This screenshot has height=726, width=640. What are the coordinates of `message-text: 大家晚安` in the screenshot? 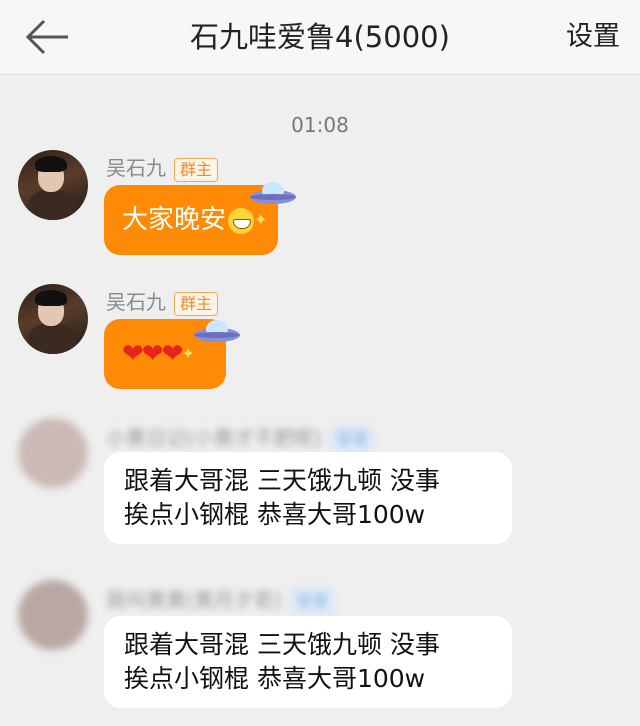 It's located at (174, 220).